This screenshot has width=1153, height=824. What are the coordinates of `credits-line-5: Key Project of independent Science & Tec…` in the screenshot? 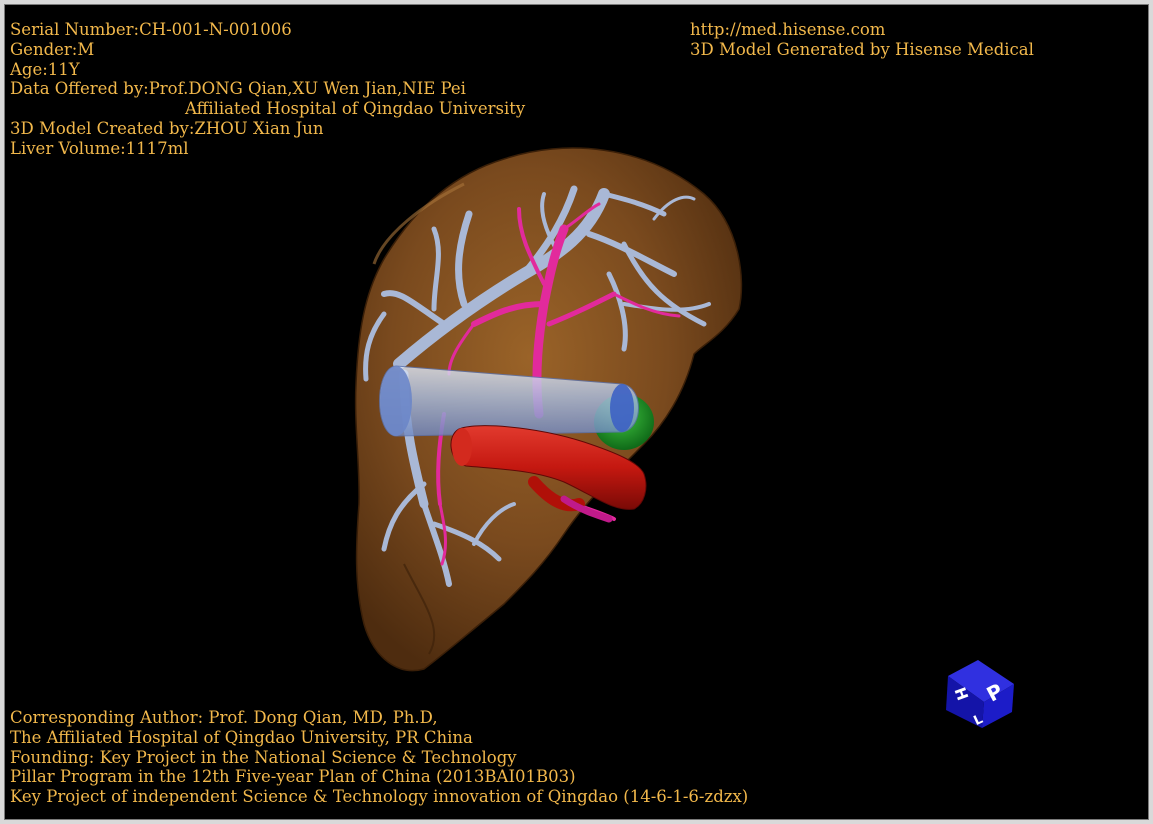 It's located at (379, 797).